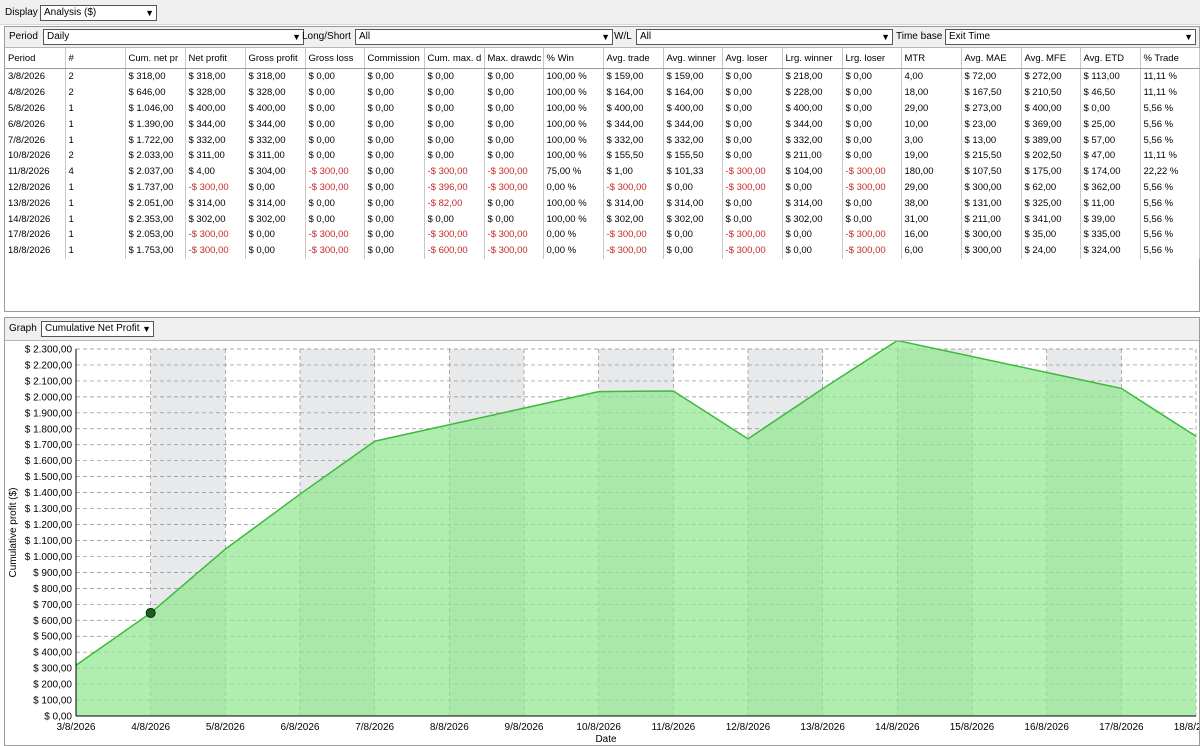 The width and height of the screenshot is (1200, 746). I want to click on x-tick-label: 12/8/2026, so click(748, 727).